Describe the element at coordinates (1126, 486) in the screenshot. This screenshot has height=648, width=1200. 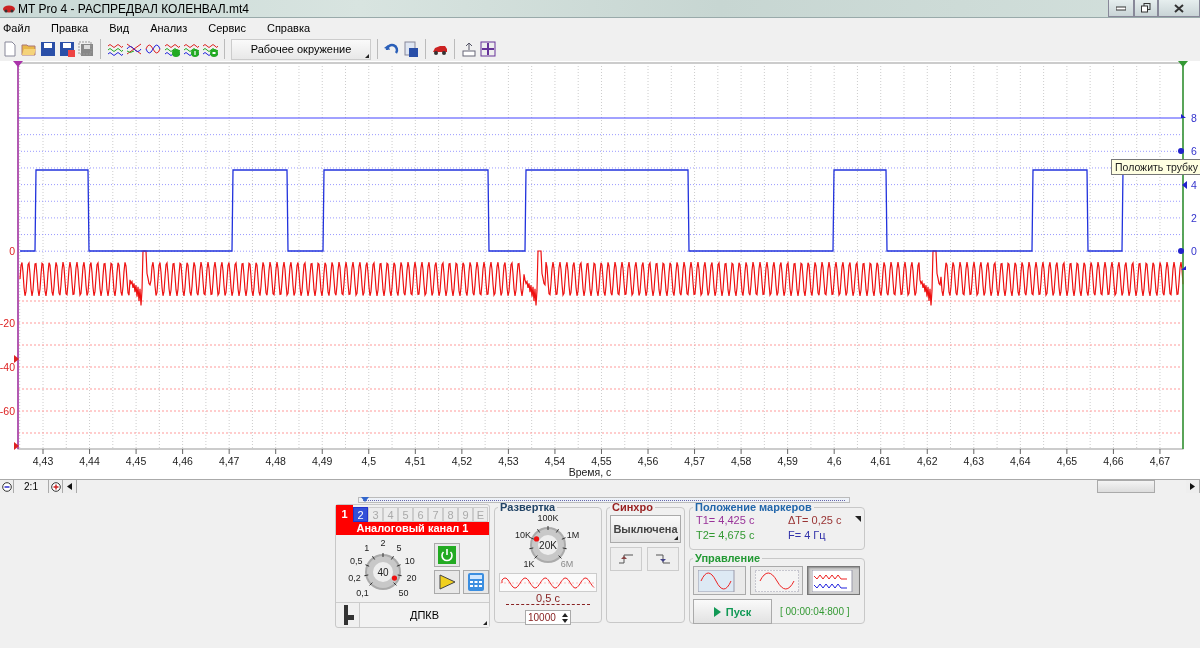
I see `scrollbar-thumb` at that location.